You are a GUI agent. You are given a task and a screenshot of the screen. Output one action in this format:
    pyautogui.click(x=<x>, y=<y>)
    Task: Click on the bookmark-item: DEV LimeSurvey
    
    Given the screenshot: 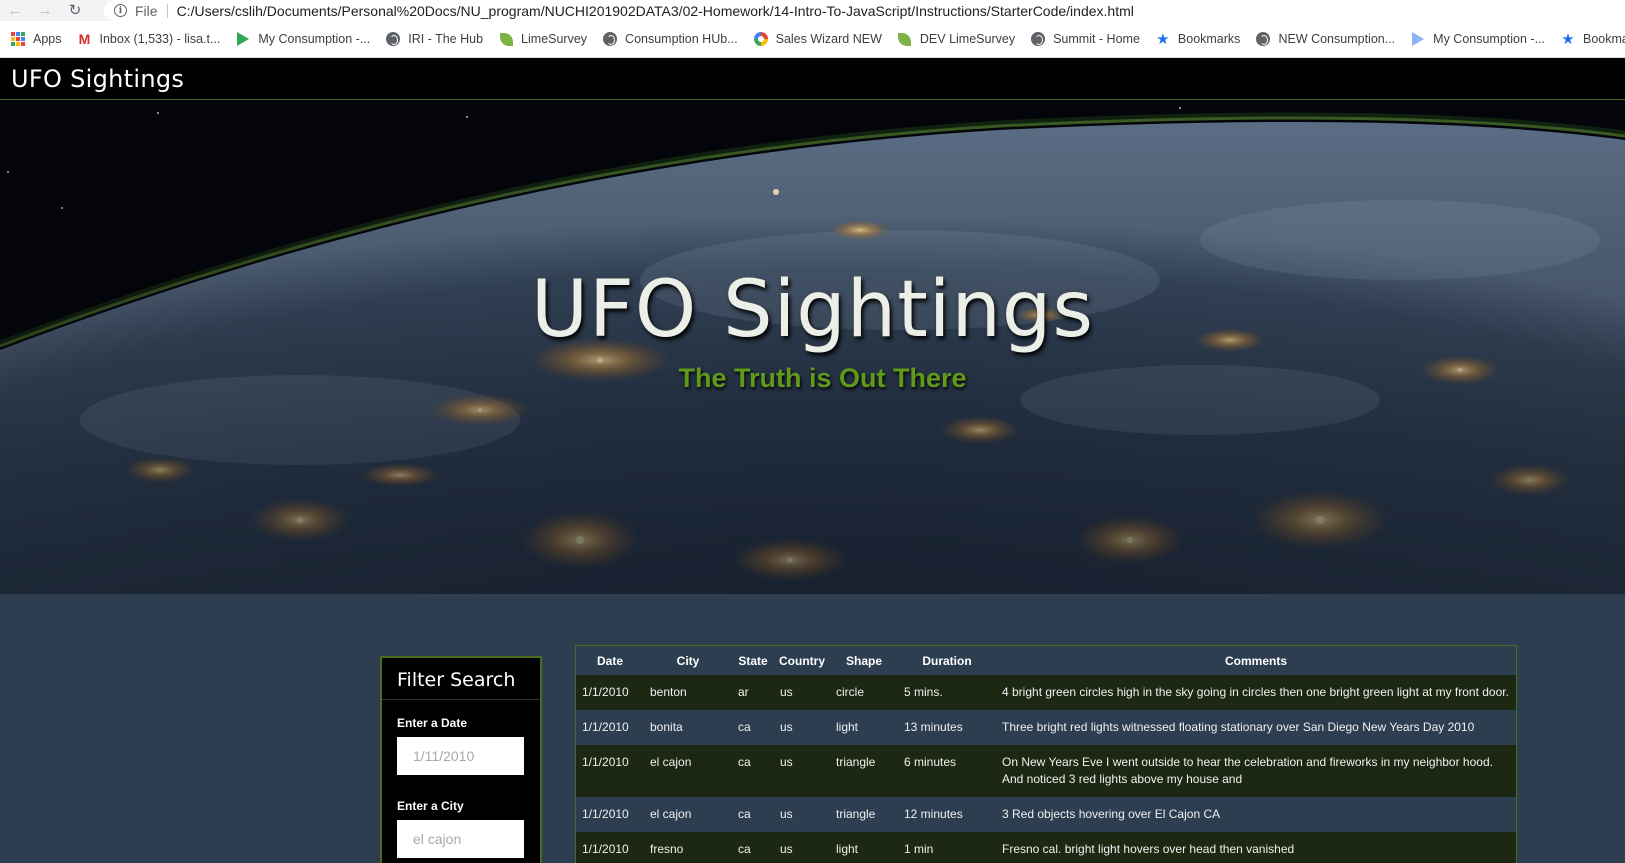 What is the action you would take?
    pyautogui.click(x=956, y=39)
    